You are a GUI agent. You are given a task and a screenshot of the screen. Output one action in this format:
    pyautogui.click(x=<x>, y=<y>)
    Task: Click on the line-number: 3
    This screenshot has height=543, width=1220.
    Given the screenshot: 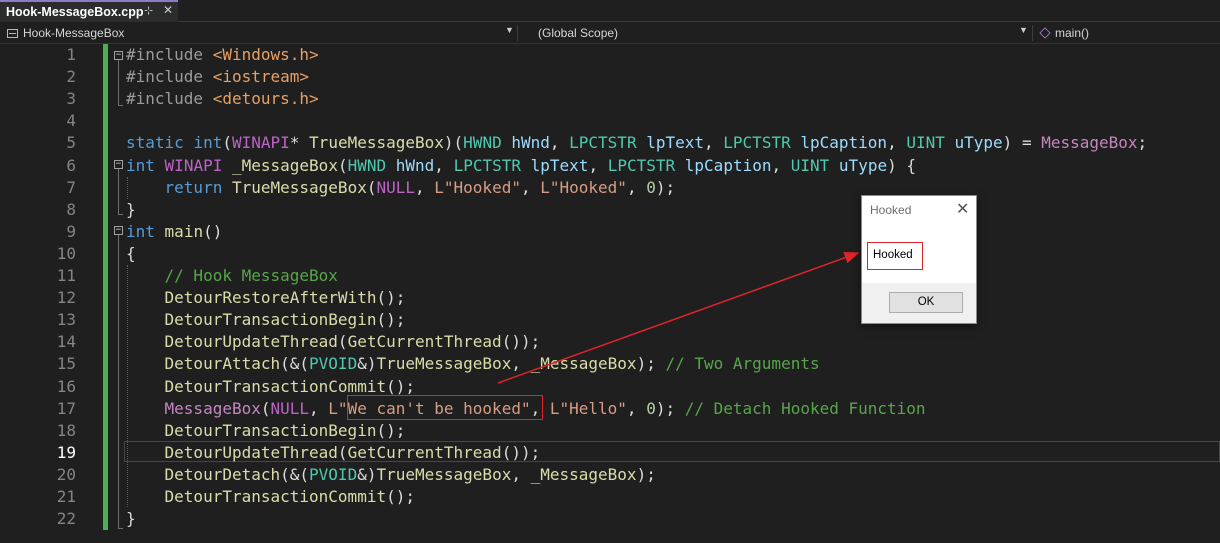 What is the action you would take?
    pyautogui.click(x=71, y=99)
    